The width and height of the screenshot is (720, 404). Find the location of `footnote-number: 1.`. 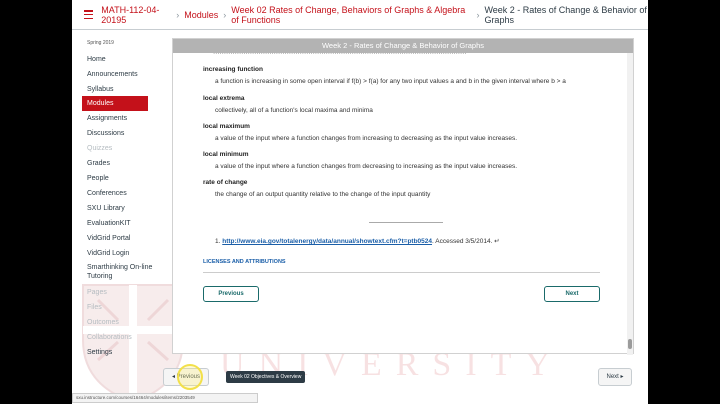

footnote-number: 1. is located at coordinates (218, 241).